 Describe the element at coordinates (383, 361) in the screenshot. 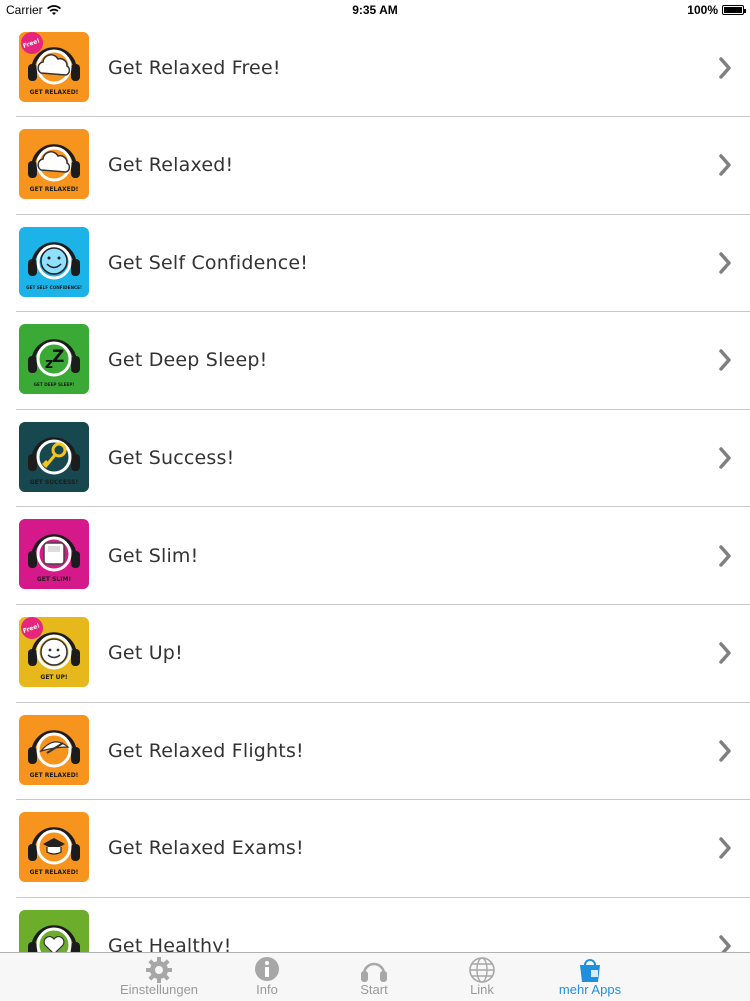

I see `app-row-get-deep-sleep: z Z GET DEEP SLEEP! Get Deep Sleep!` at that location.